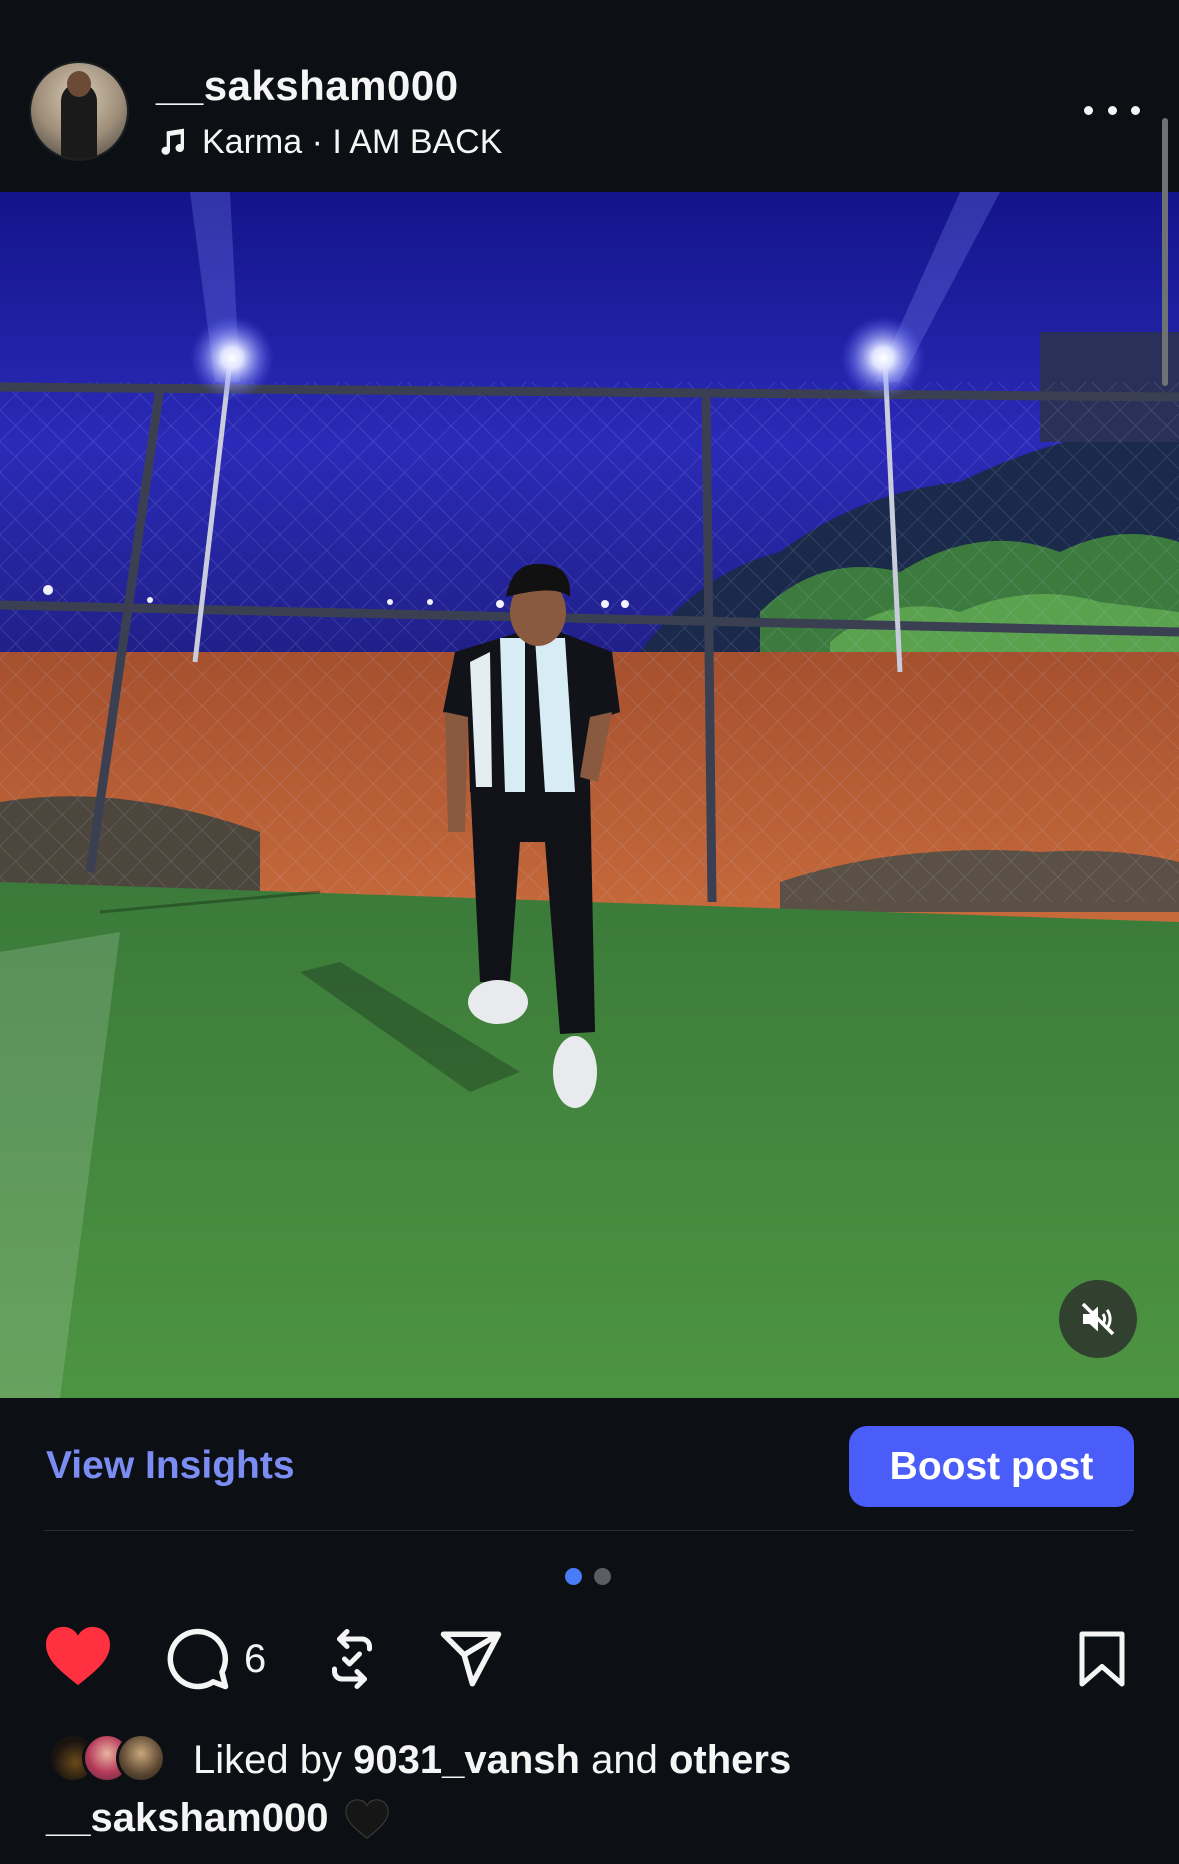 The image size is (1179, 1864). Describe the element at coordinates (730, 1760) in the screenshot. I see `liked-by-others: others` at that location.